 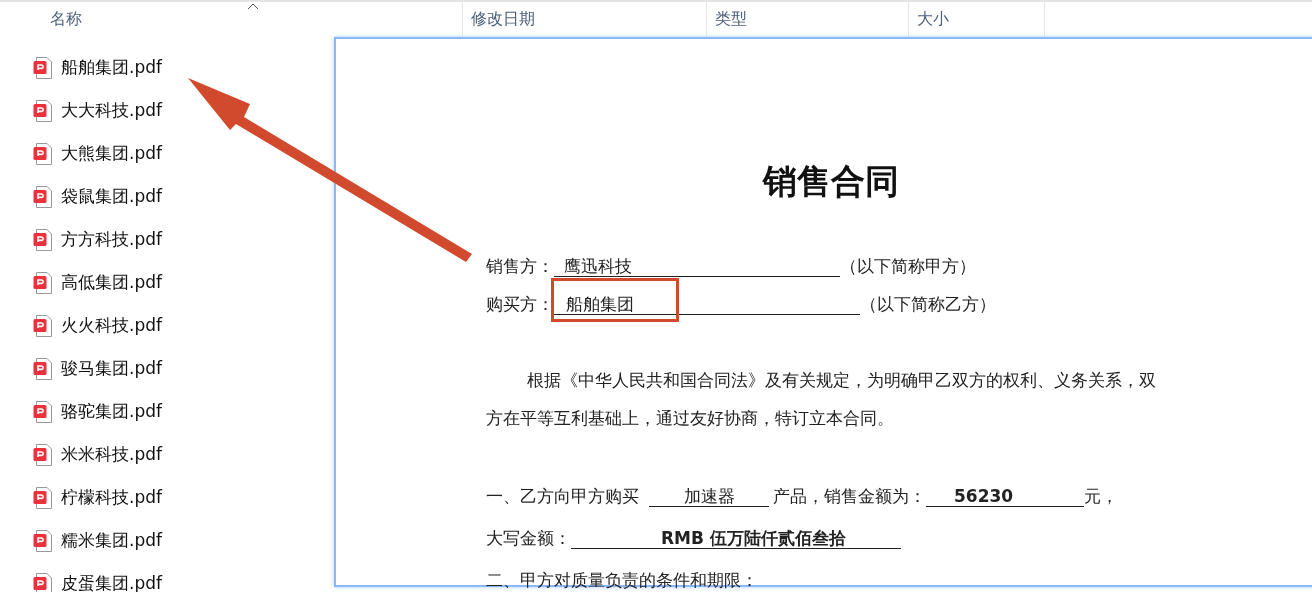 I want to click on party-label: 销售方：, so click(x=520, y=266).